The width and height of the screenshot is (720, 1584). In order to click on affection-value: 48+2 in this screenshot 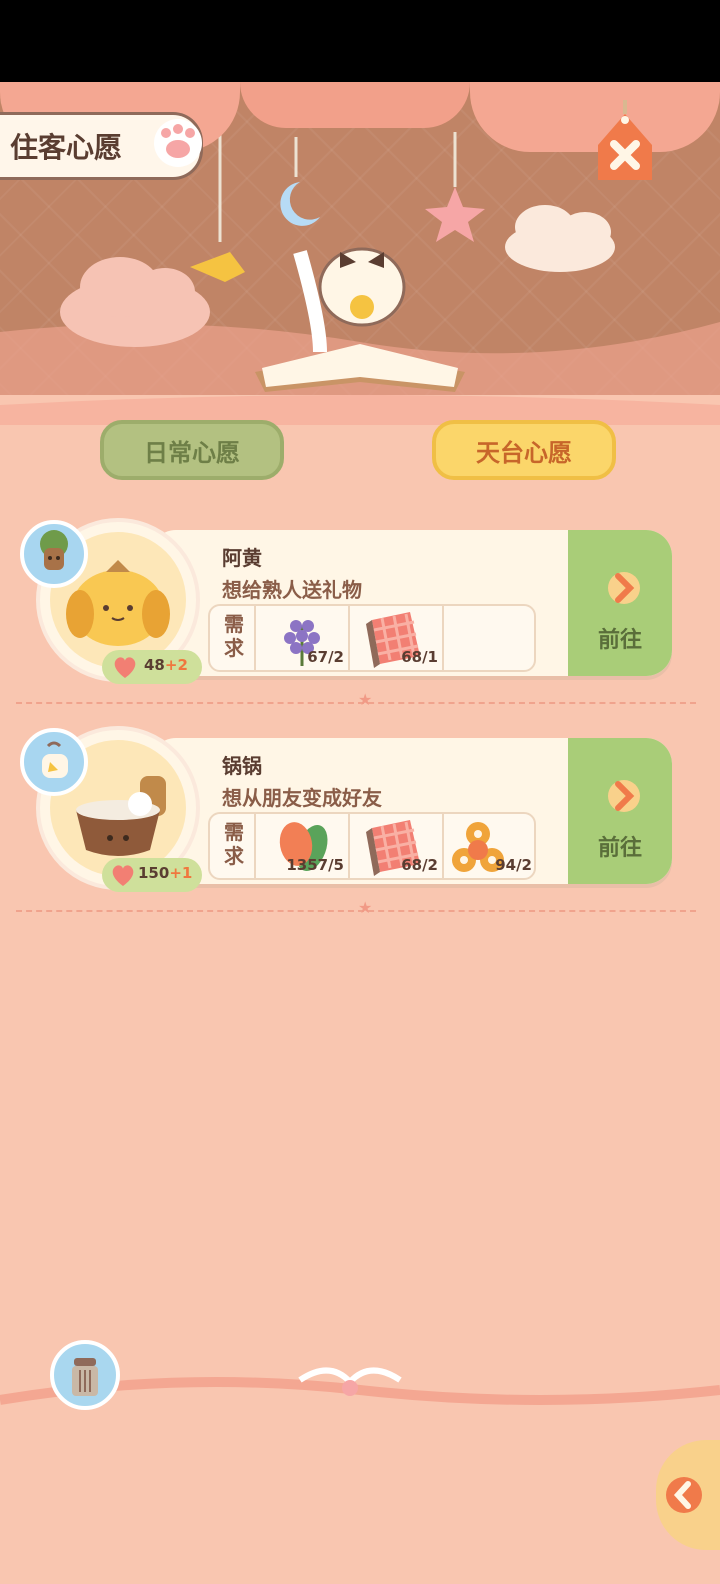, I will do `click(166, 665)`.